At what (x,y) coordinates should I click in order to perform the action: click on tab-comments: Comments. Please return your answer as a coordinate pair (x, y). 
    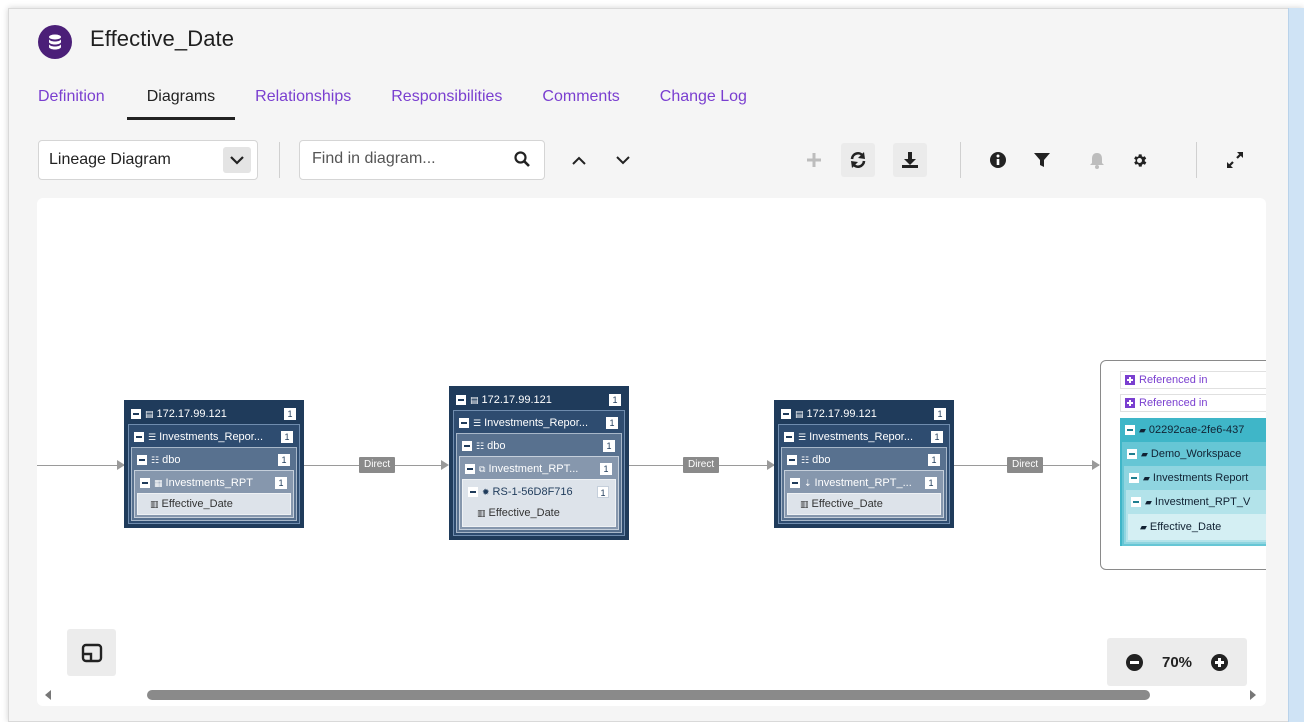
    Looking at the image, I should click on (580, 104).